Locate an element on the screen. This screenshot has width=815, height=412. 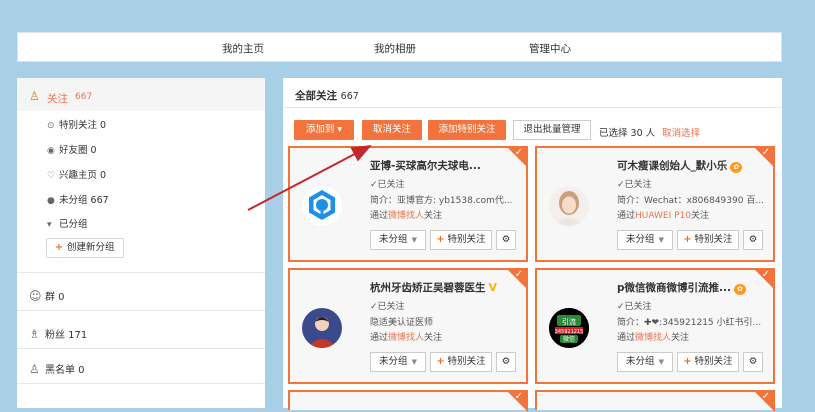
nav-my-home: 我的主页 is located at coordinates (243, 48).